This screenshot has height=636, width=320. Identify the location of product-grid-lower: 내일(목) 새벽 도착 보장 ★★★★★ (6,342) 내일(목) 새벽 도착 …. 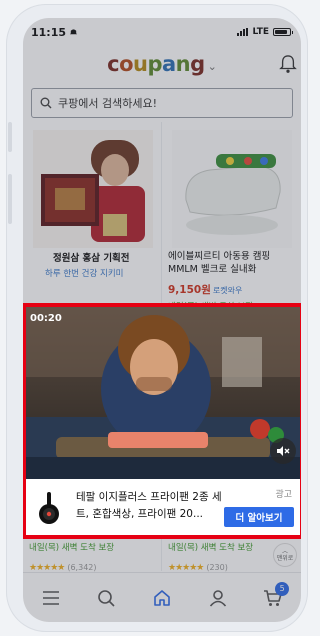
(162, 556).